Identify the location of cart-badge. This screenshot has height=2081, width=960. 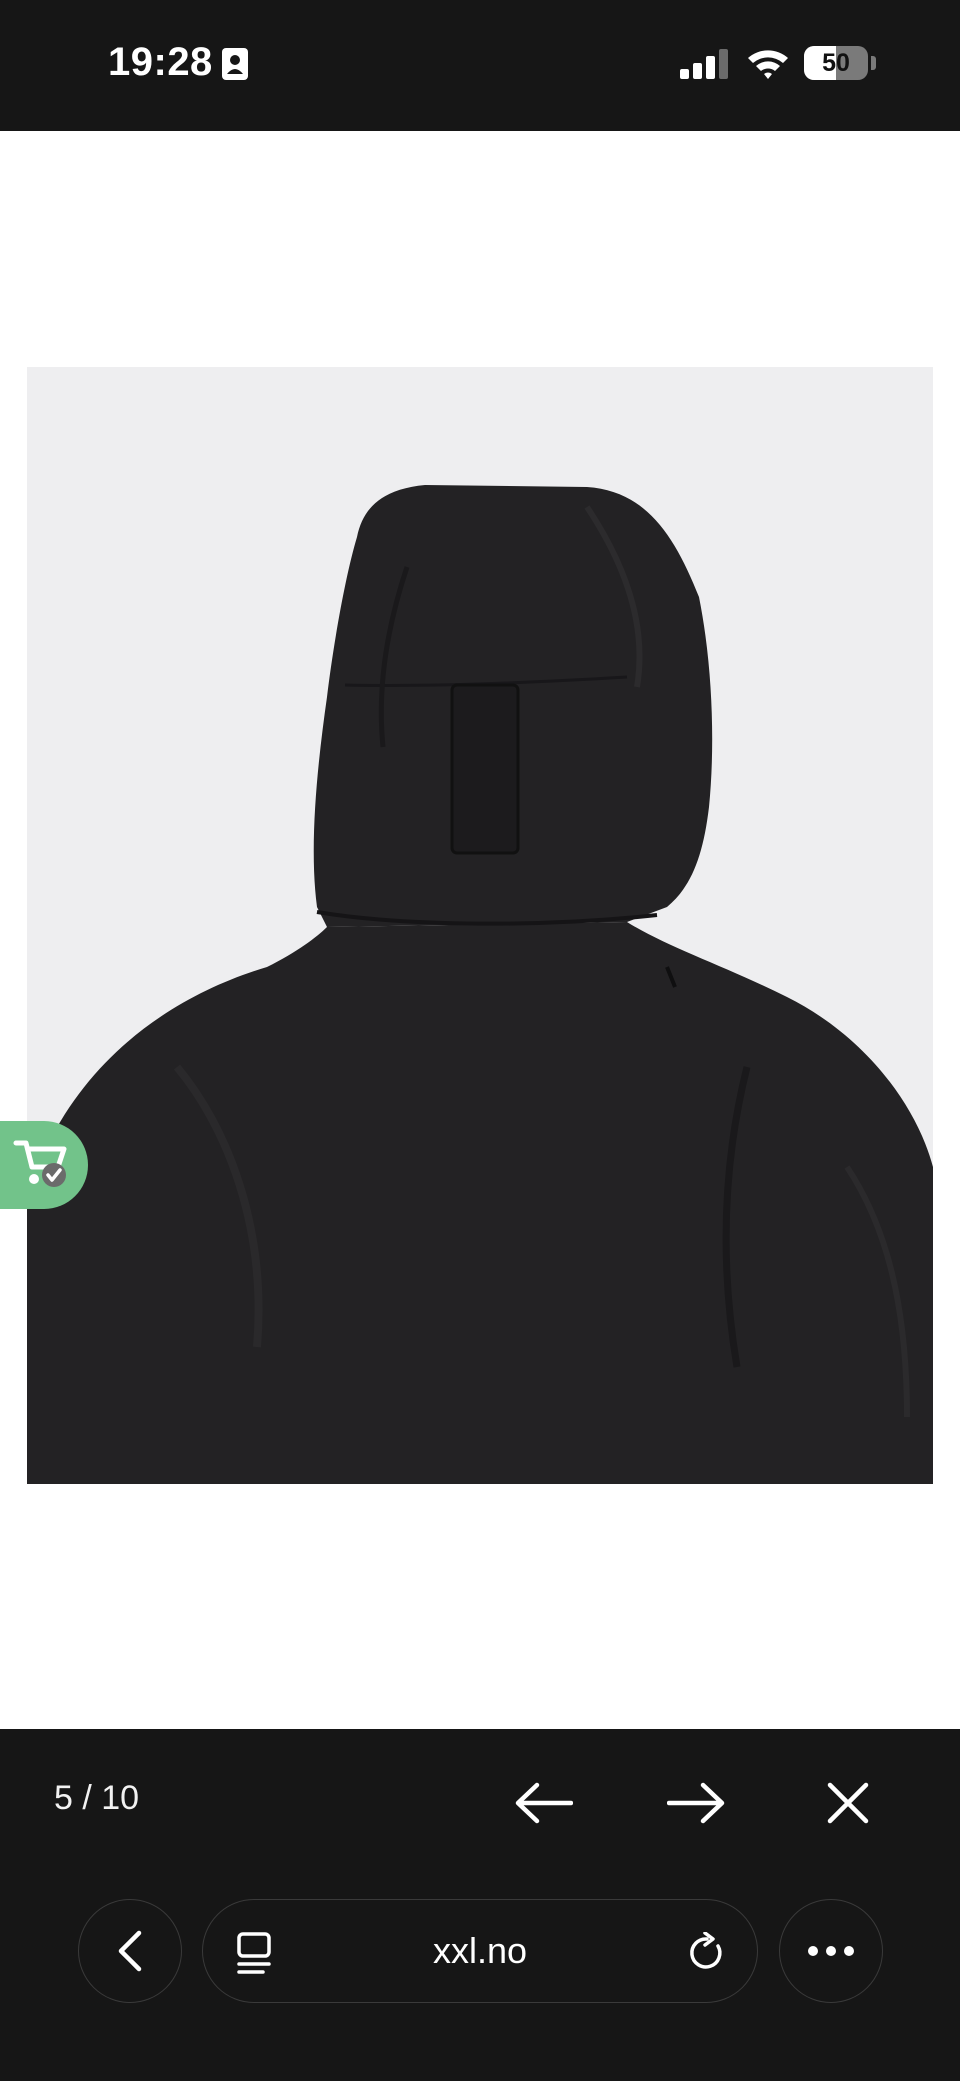
(44, 1165).